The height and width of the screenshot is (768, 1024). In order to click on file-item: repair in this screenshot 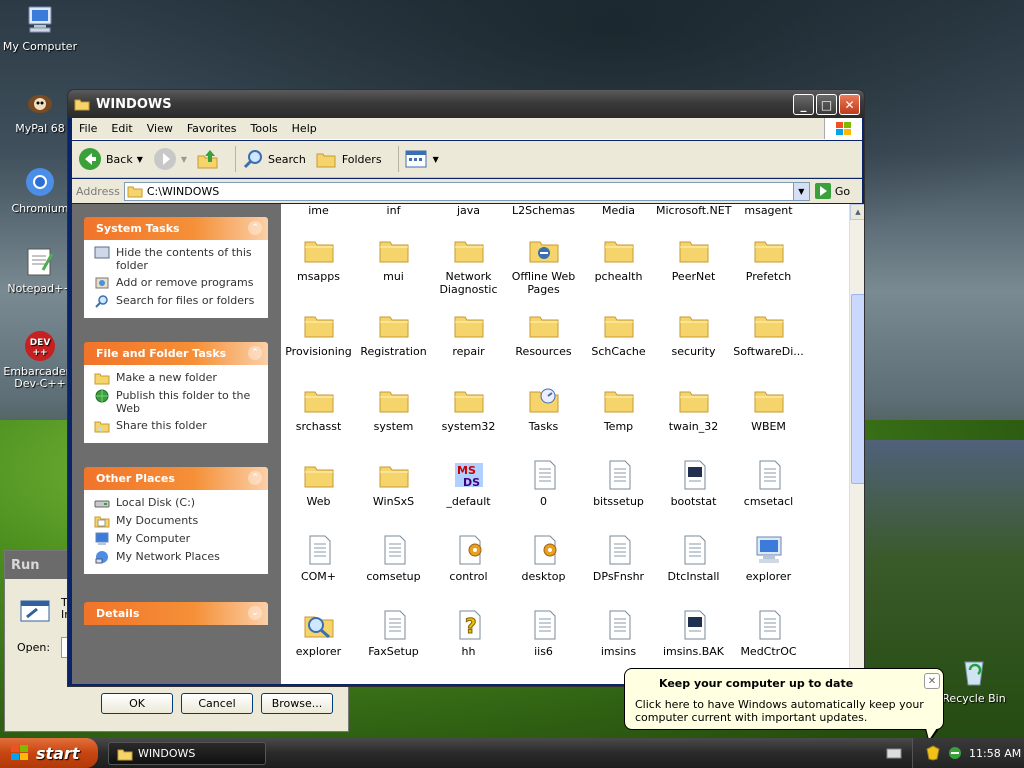, I will do `click(468, 333)`.